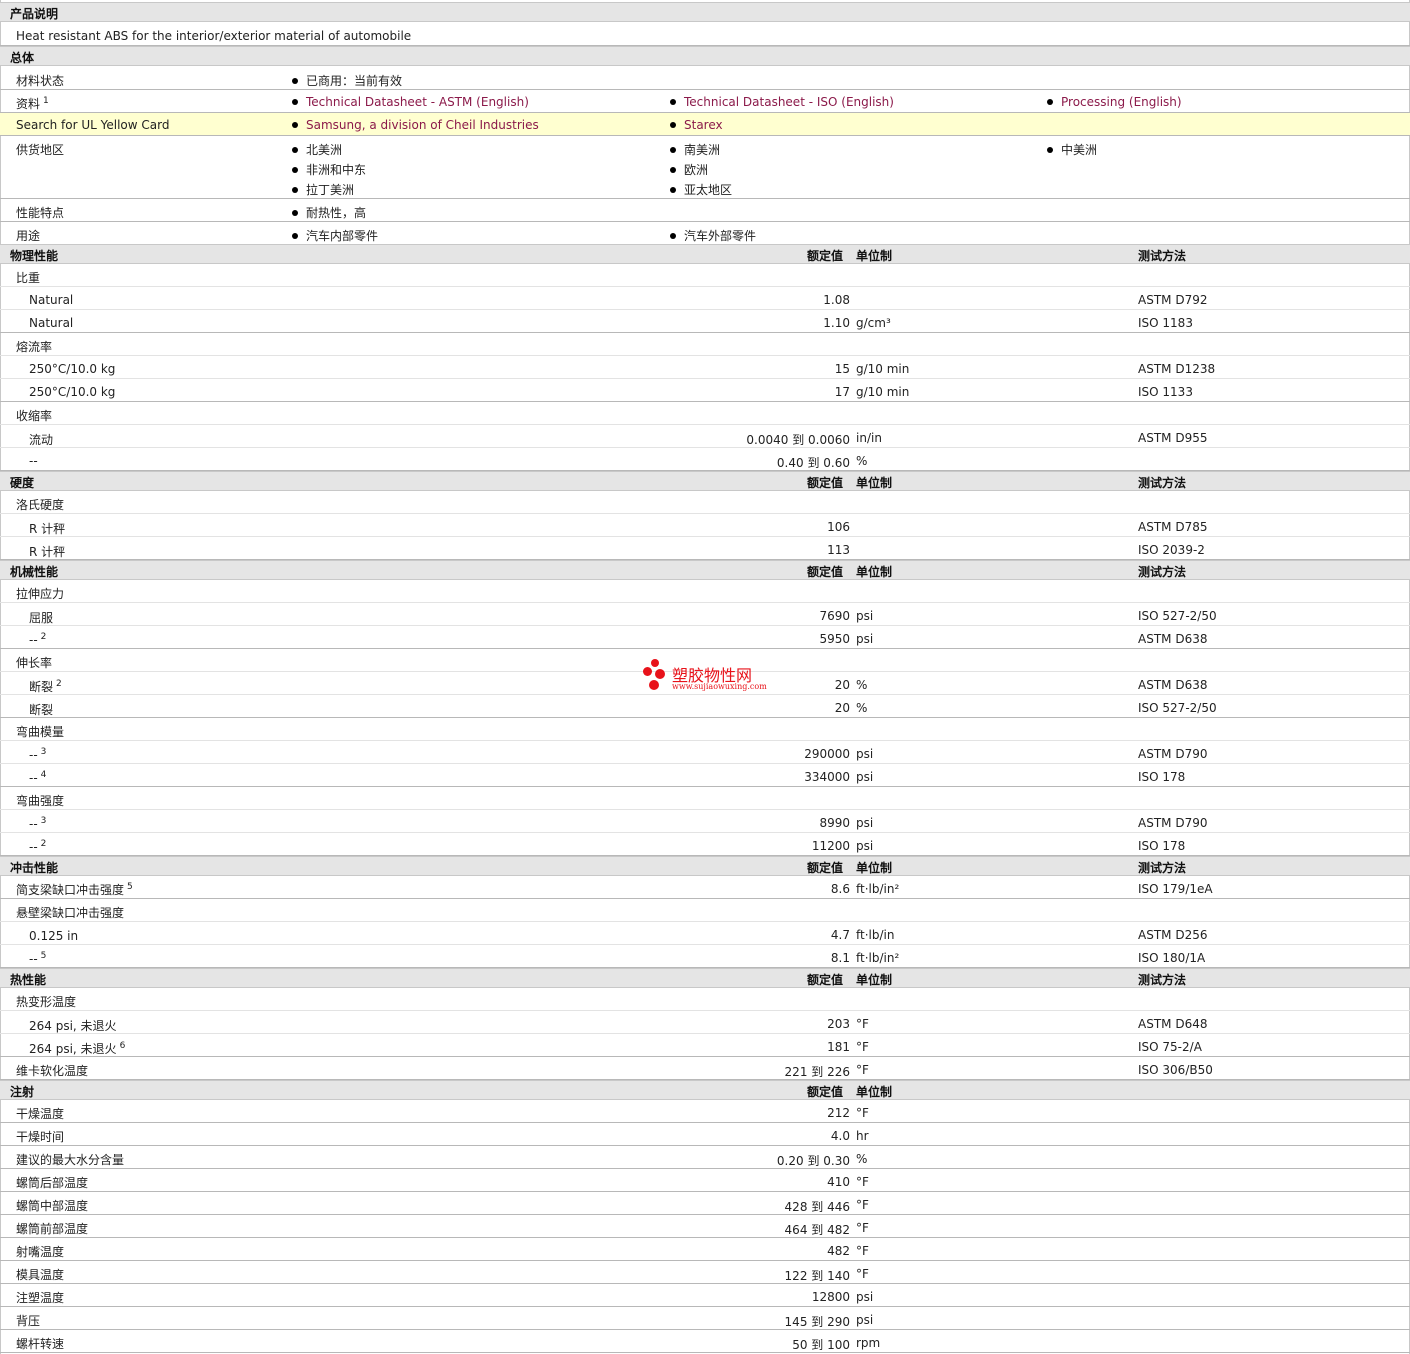  What do you see at coordinates (701, 151) in the screenshot?
I see `list-item: 南美洲` at bounding box center [701, 151].